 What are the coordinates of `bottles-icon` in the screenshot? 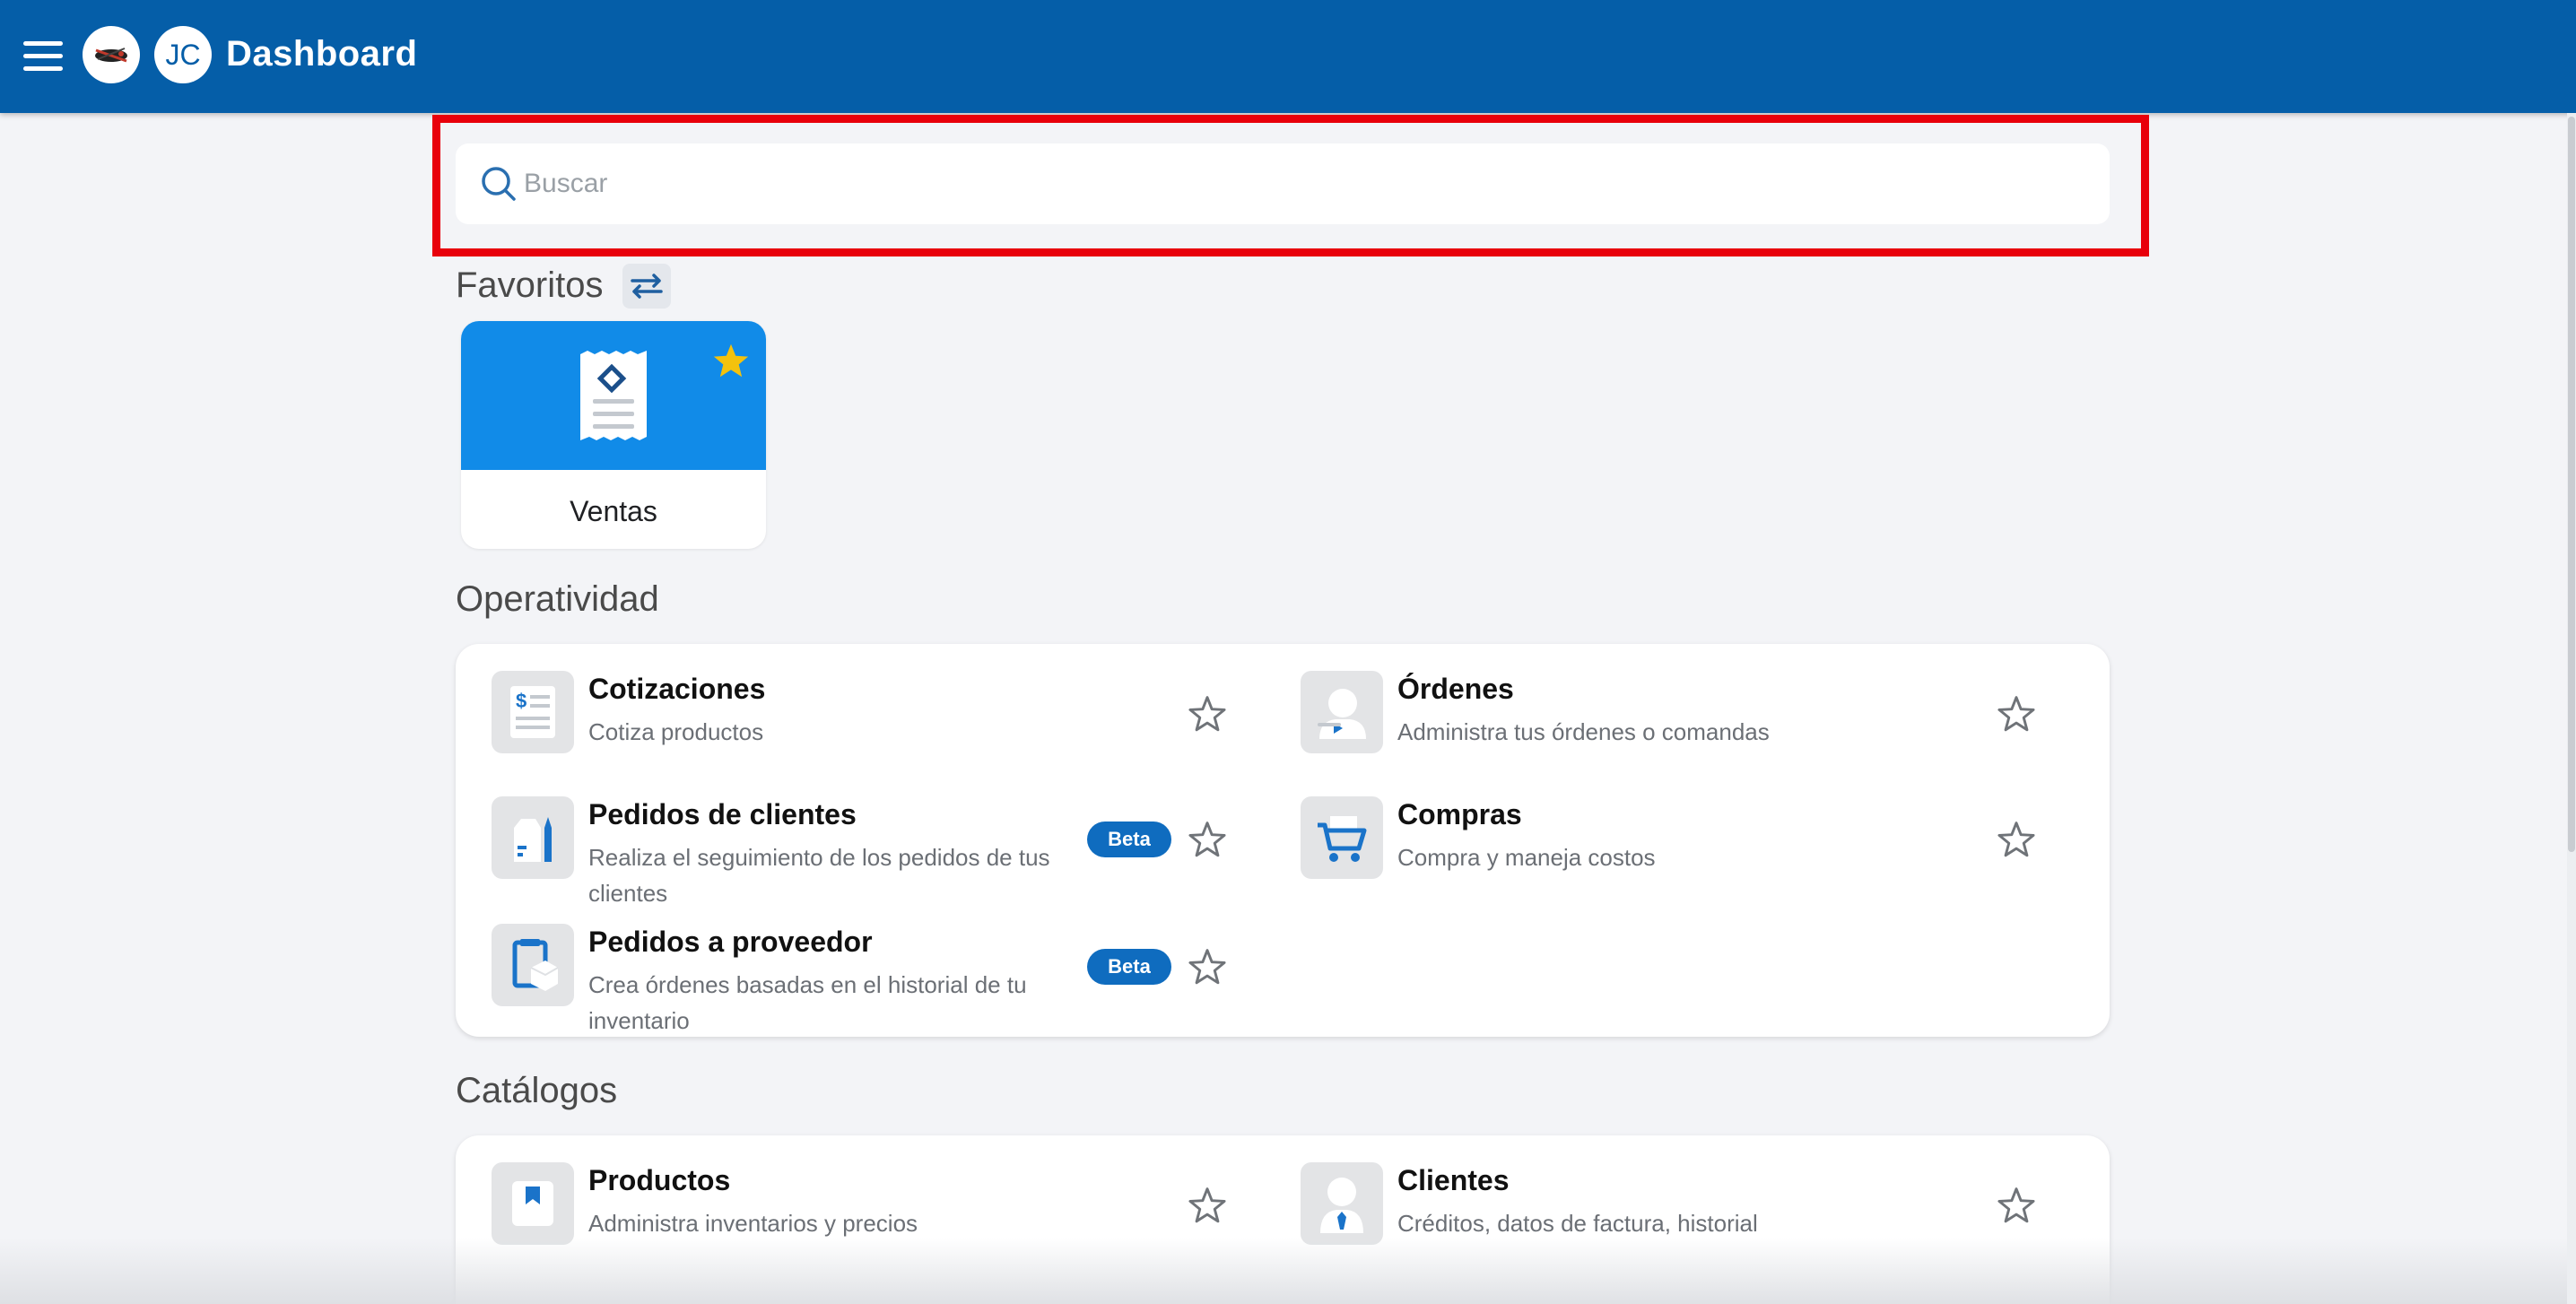 It's located at (533, 837).